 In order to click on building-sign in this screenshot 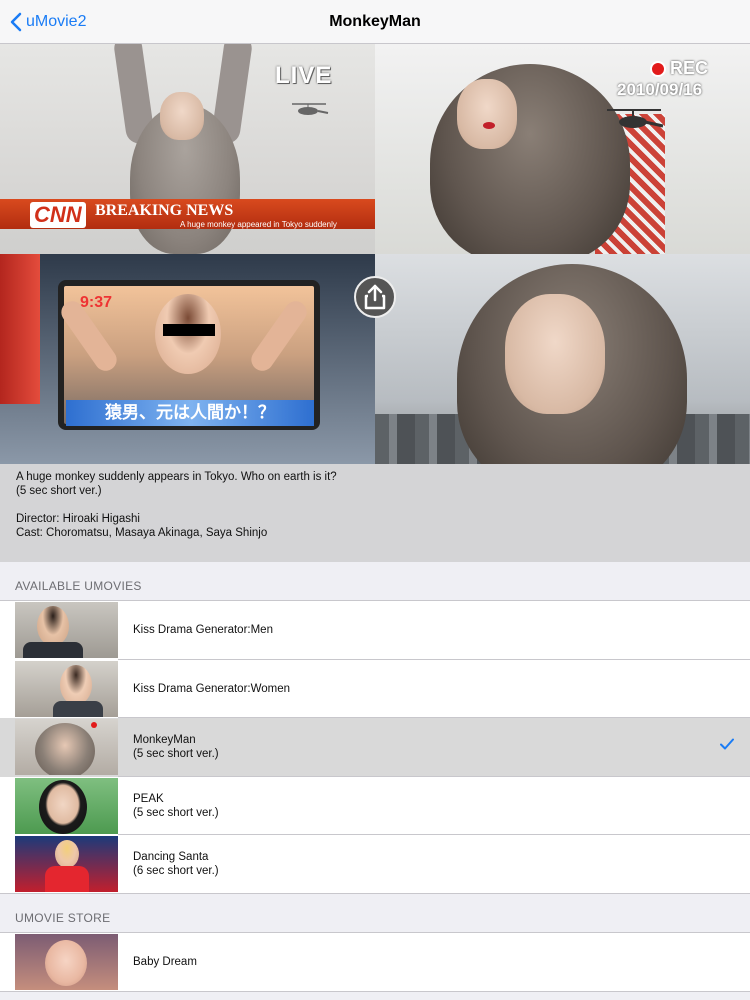, I will do `click(20, 329)`.